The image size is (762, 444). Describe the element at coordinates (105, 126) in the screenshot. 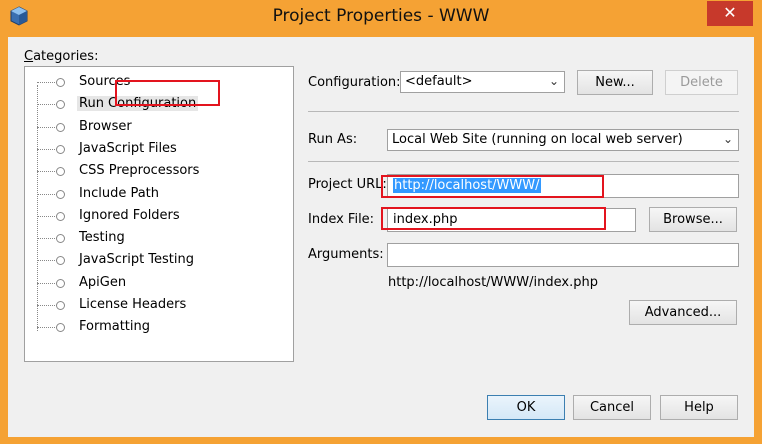

I see `tree-item-label: Browser` at that location.